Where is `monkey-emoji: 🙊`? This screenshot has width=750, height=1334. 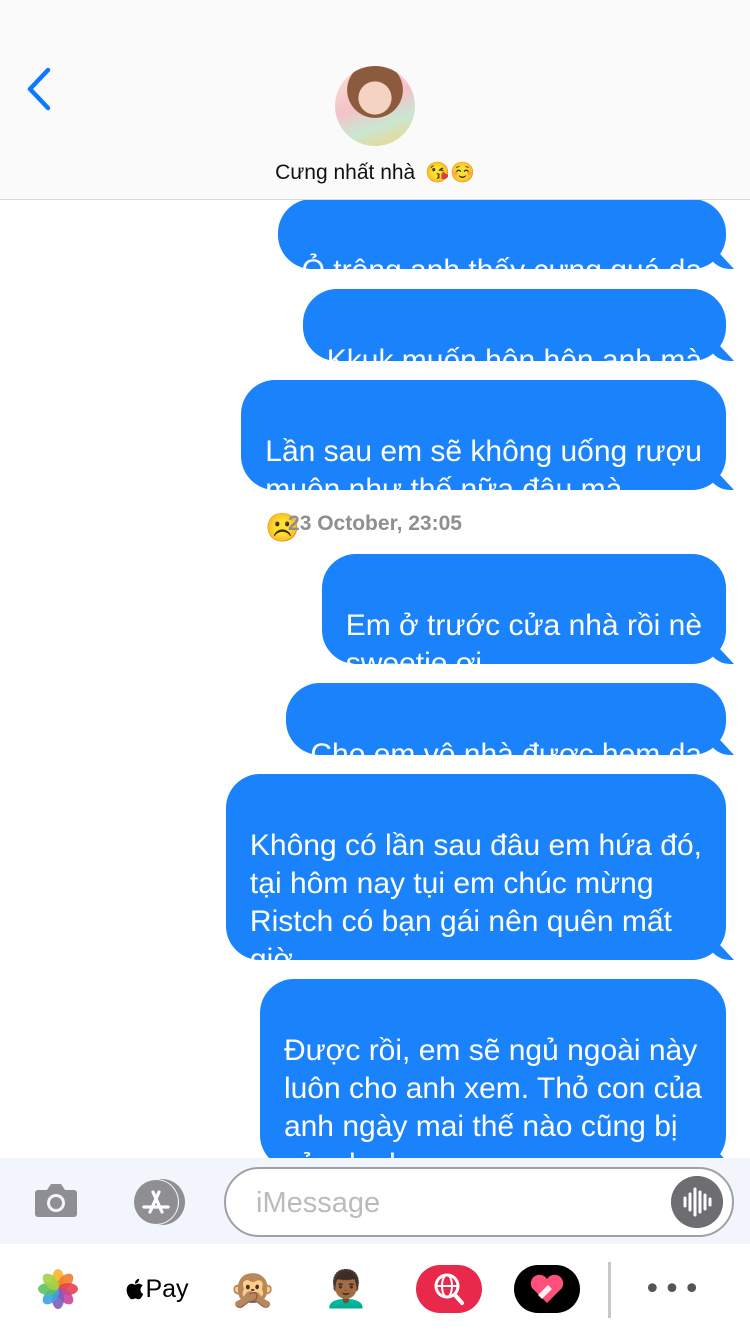
monkey-emoji: 🙊 is located at coordinates (253, 1288).